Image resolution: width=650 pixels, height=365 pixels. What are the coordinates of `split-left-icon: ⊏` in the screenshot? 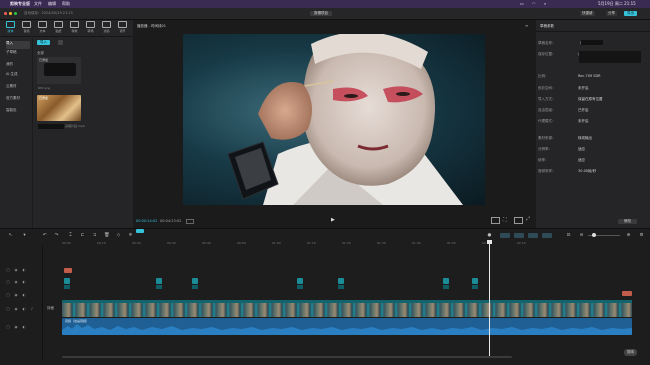 It's located at (82, 235).